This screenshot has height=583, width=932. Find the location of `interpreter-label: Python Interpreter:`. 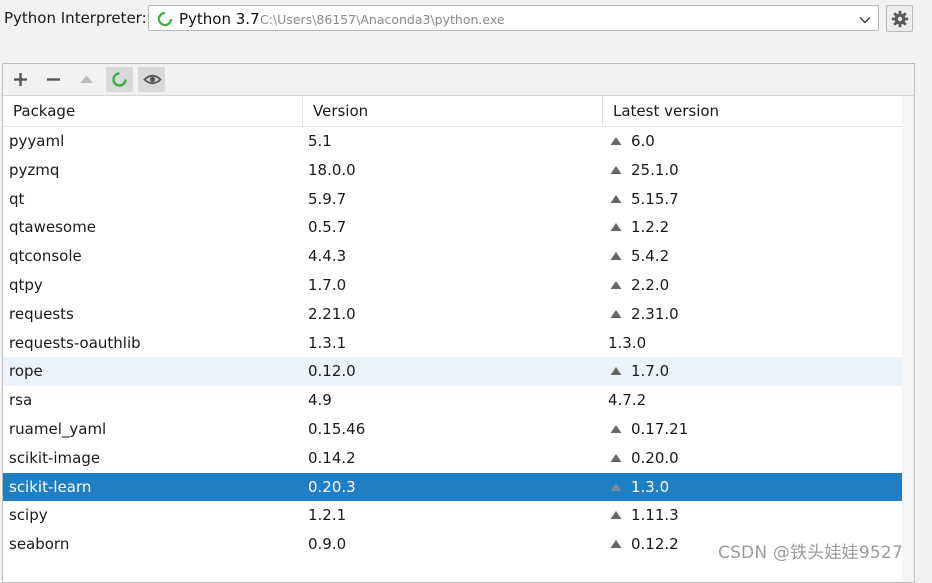

interpreter-label: Python Interpreter: is located at coordinates (75, 18).